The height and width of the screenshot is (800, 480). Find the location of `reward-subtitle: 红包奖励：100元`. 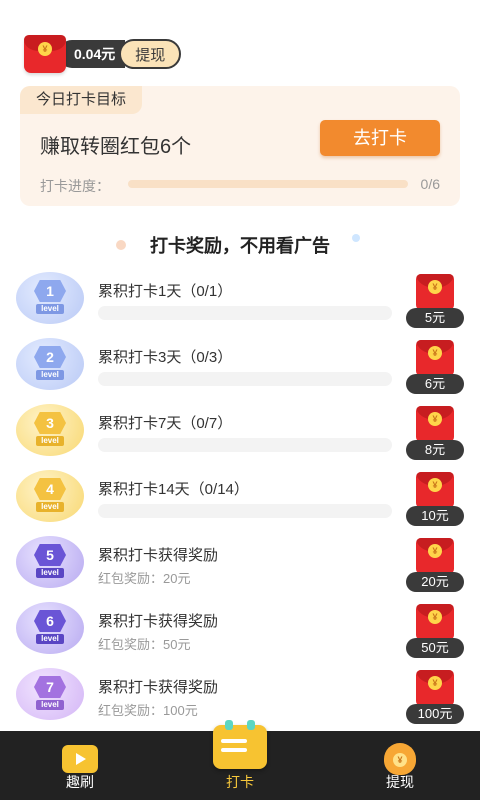

reward-subtitle: 红包奖励：100元 is located at coordinates (148, 710).